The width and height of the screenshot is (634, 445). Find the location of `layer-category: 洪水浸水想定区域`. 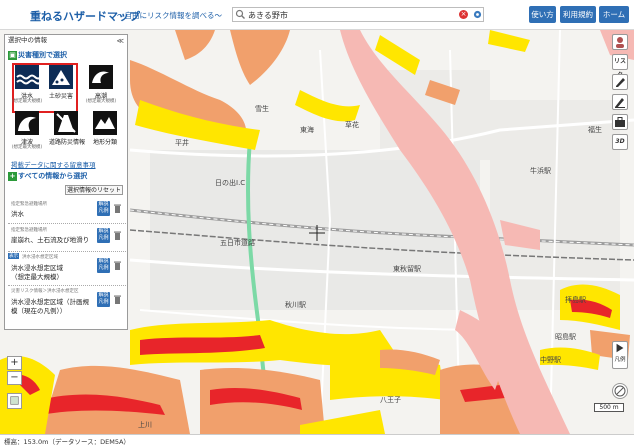

layer-category: 洪水浸水想定区域 is located at coordinates (40, 257).